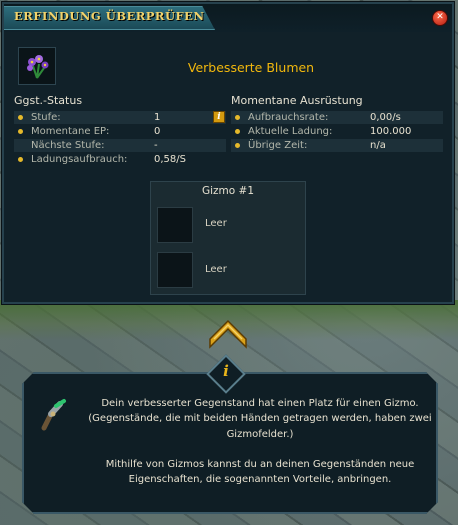 This screenshot has height=525, width=458. I want to click on gizmo-slot-2-label: Leer, so click(216, 269).